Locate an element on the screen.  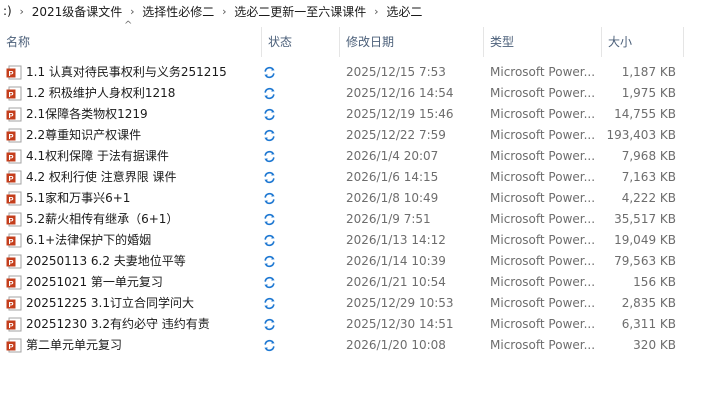
file-name: 5.1家和万事兴6+1 is located at coordinates (142, 198).